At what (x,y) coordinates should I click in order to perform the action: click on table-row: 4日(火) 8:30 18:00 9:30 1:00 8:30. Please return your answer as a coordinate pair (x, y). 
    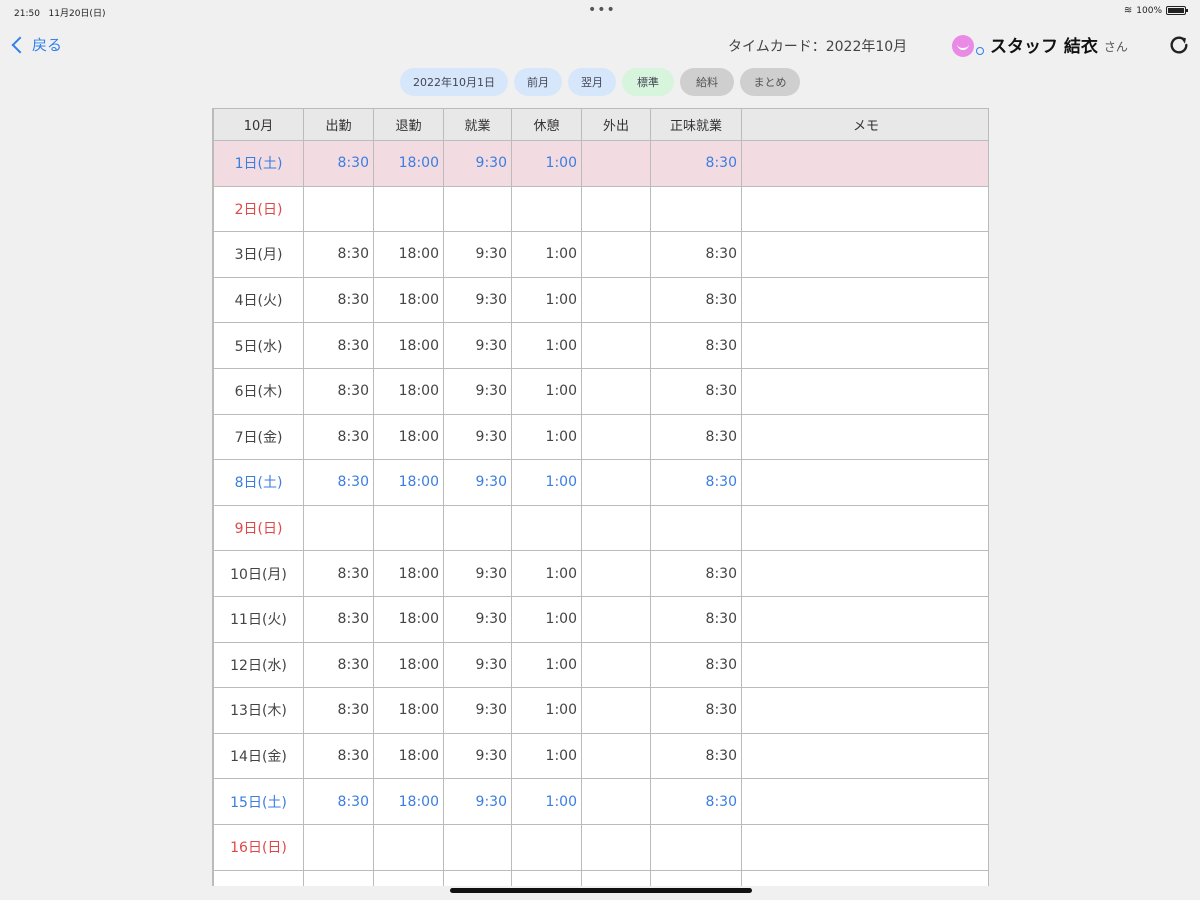
    Looking at the image, I should click on (600, 300).